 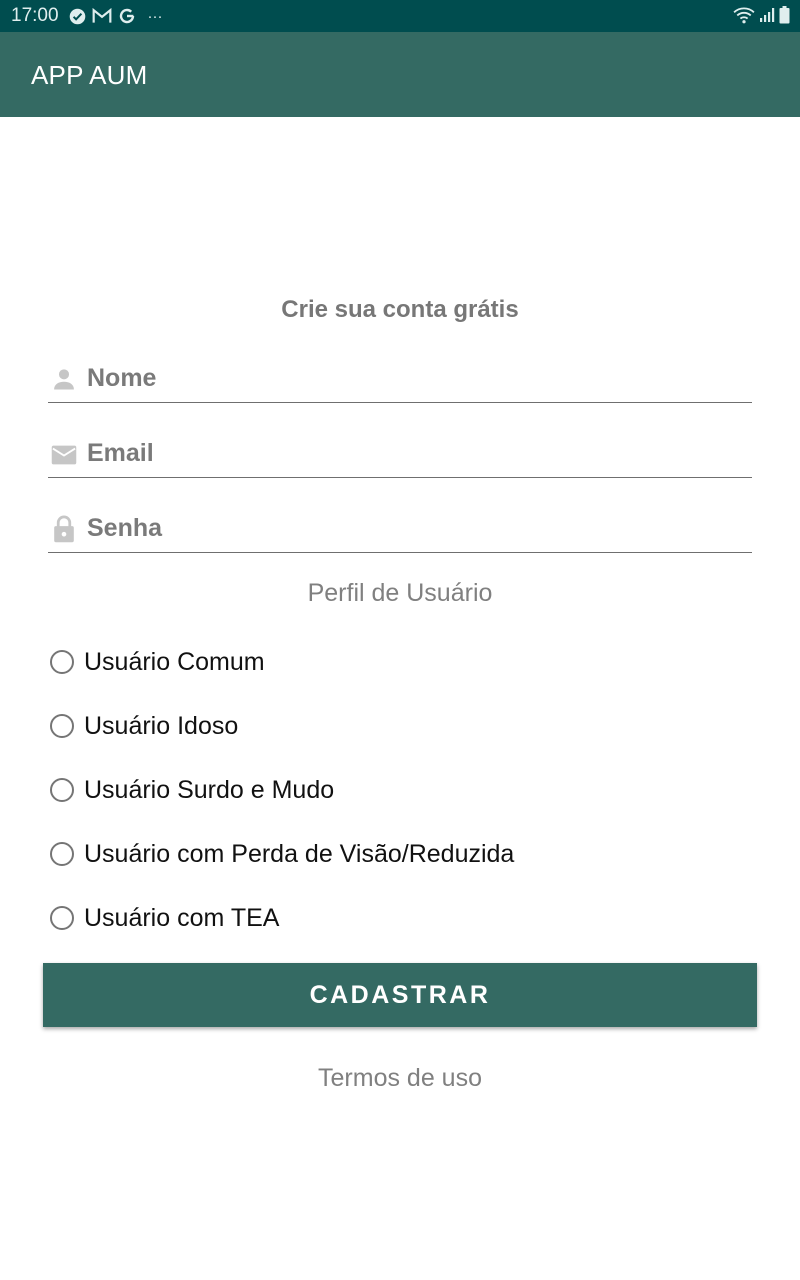 I want to click on password-field, so click(x=400, y=528).